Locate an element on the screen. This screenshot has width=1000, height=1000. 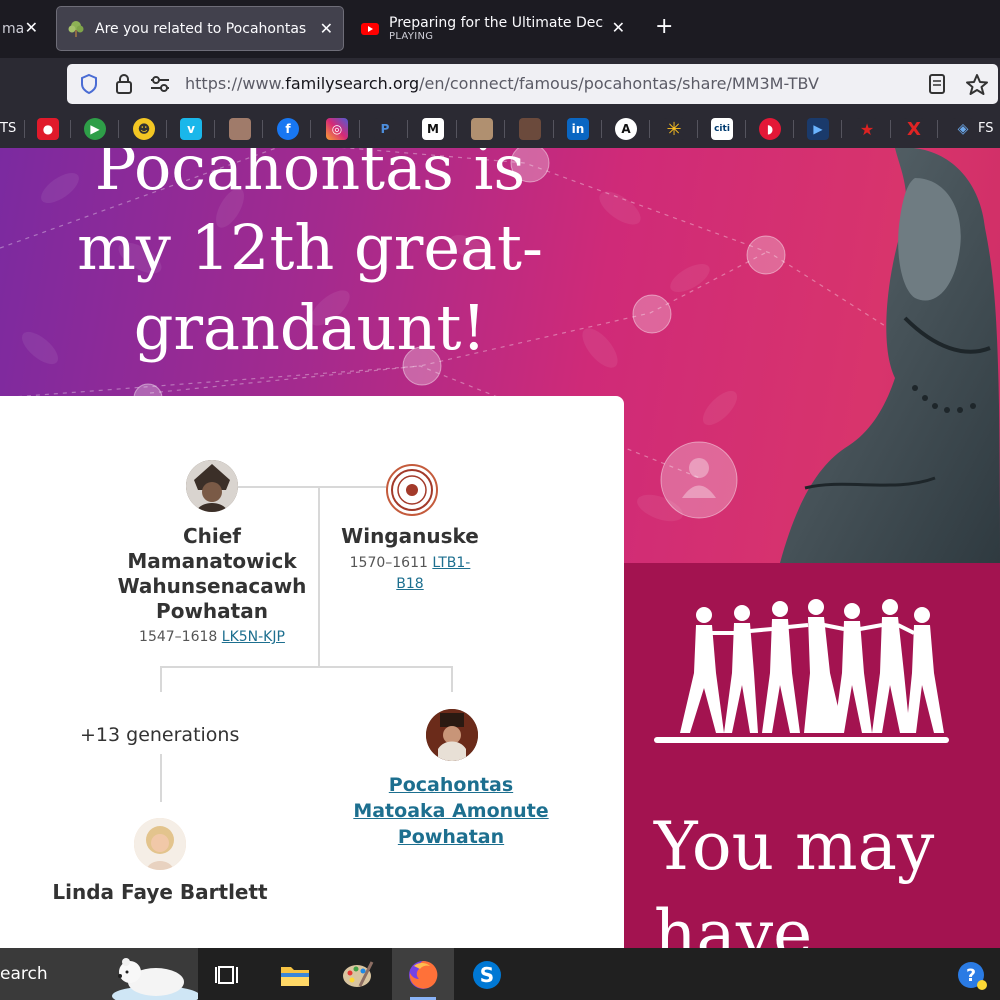
firefox-icon is located at coordinates (423, 975).